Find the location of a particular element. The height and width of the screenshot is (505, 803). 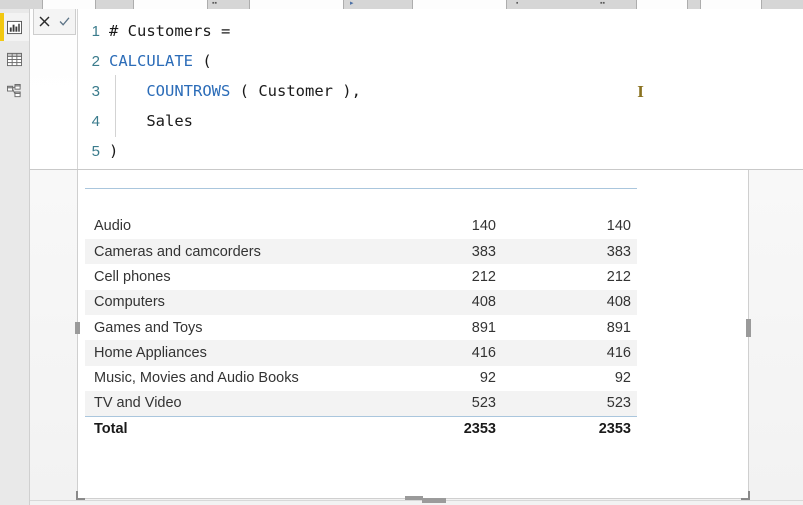

table-row: Audio 140 140 is located at coordinates (361, 226).